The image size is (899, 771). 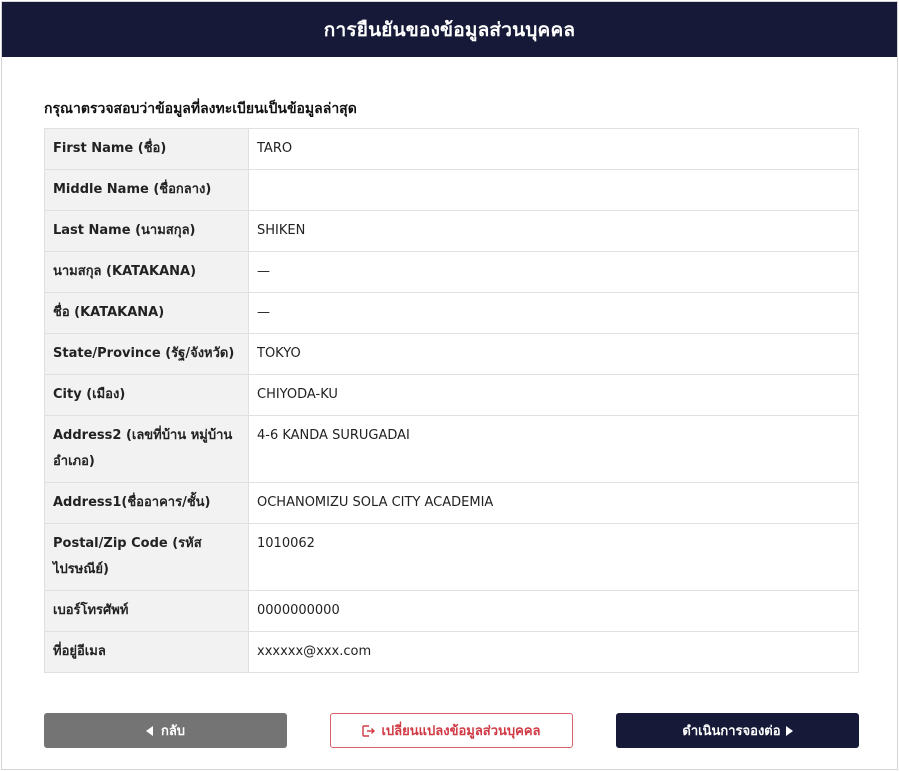 I want to click on field-label-last-name: Last Name (นามสกุล), so click(x=146, y=231).